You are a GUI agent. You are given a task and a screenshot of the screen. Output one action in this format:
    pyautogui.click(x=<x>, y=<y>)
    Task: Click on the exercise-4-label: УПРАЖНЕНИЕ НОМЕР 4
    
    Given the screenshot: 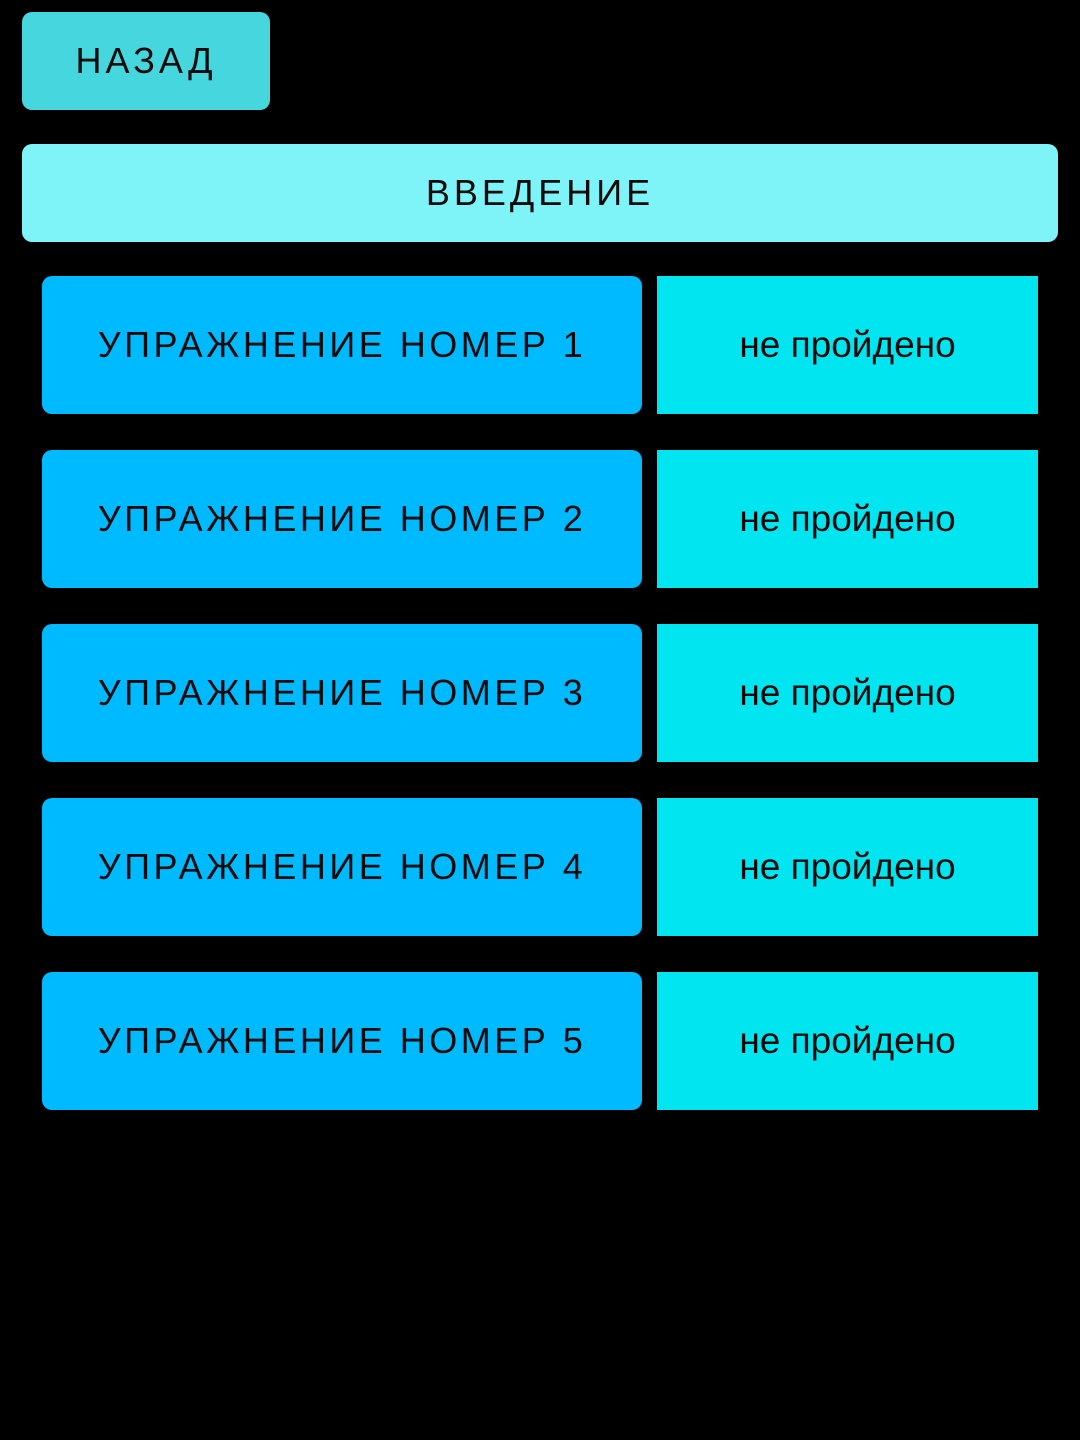 What is the action you would take?
    pyautogui.click(x=342, y=866)
    